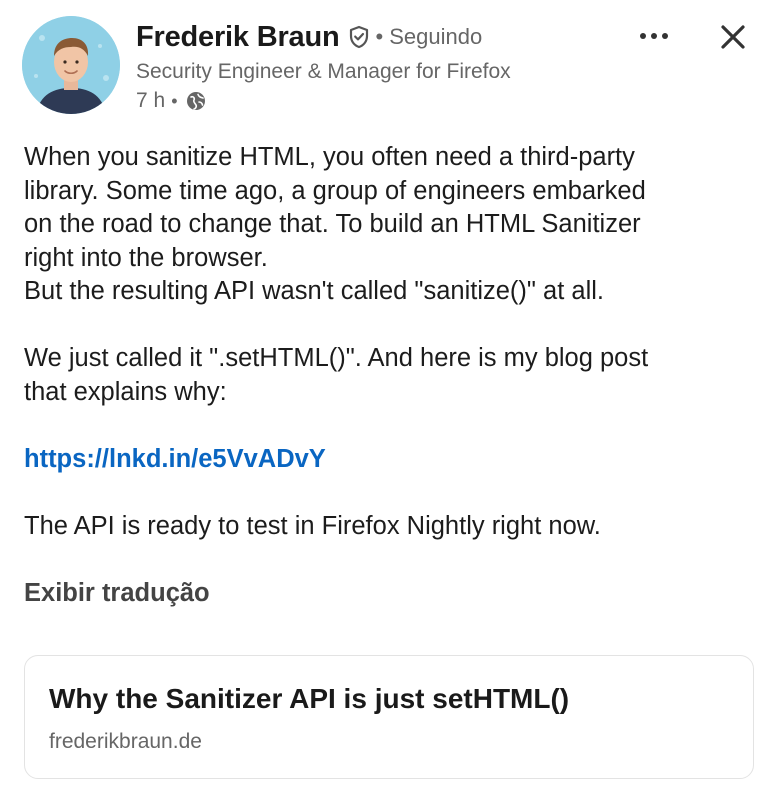 The height and width of the screenshot is (800, 781). Describe the element at coordinates (376, 101) in the screenshot. I see `post-meta: 7 h •` at that location.